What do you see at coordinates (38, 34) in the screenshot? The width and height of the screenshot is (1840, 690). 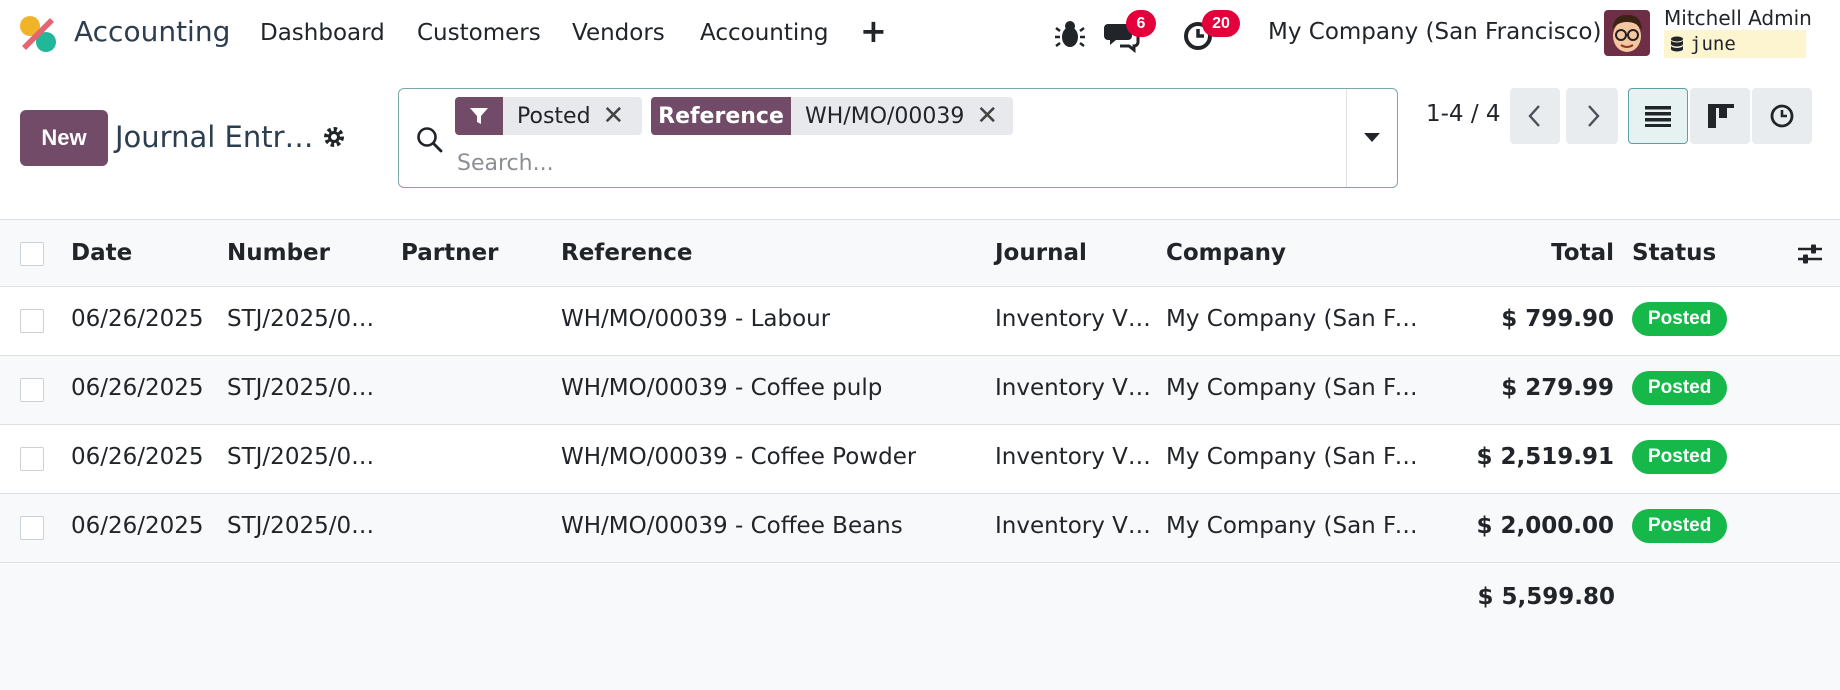 I see `app-logo-icon` at bounding box center [38, 34].